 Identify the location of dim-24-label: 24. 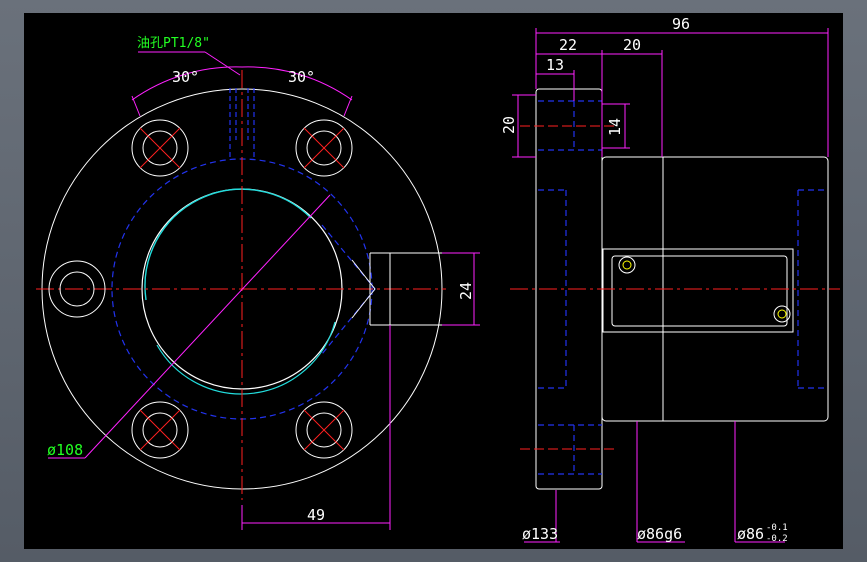
(466, 291).